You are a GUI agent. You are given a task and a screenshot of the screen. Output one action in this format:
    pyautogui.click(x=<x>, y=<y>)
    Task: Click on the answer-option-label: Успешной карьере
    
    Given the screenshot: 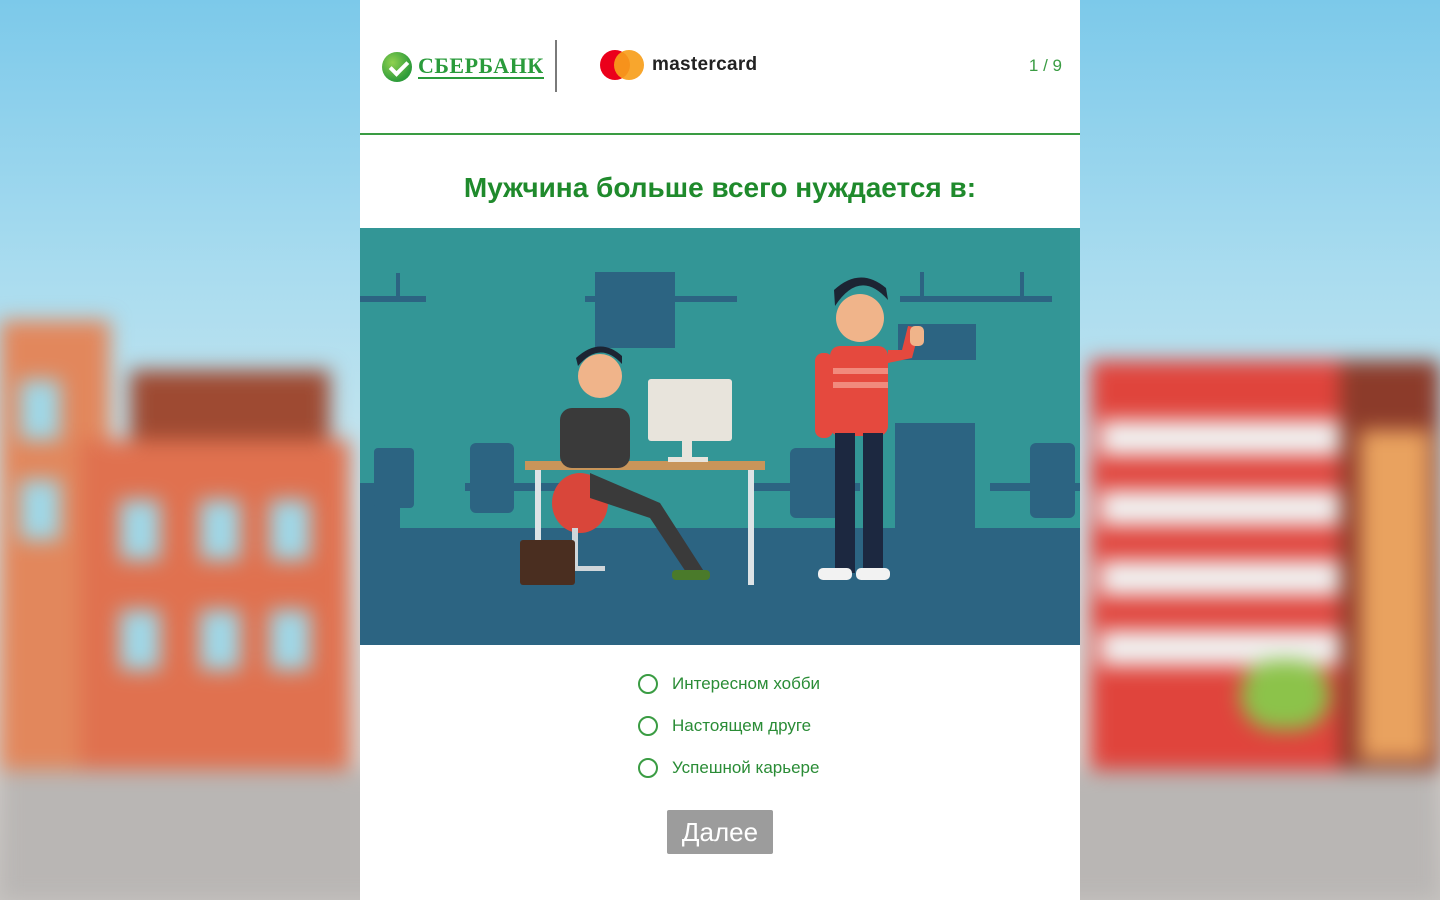 What is the action you would take?
    pyautogui.click(x=745, y=768)
    